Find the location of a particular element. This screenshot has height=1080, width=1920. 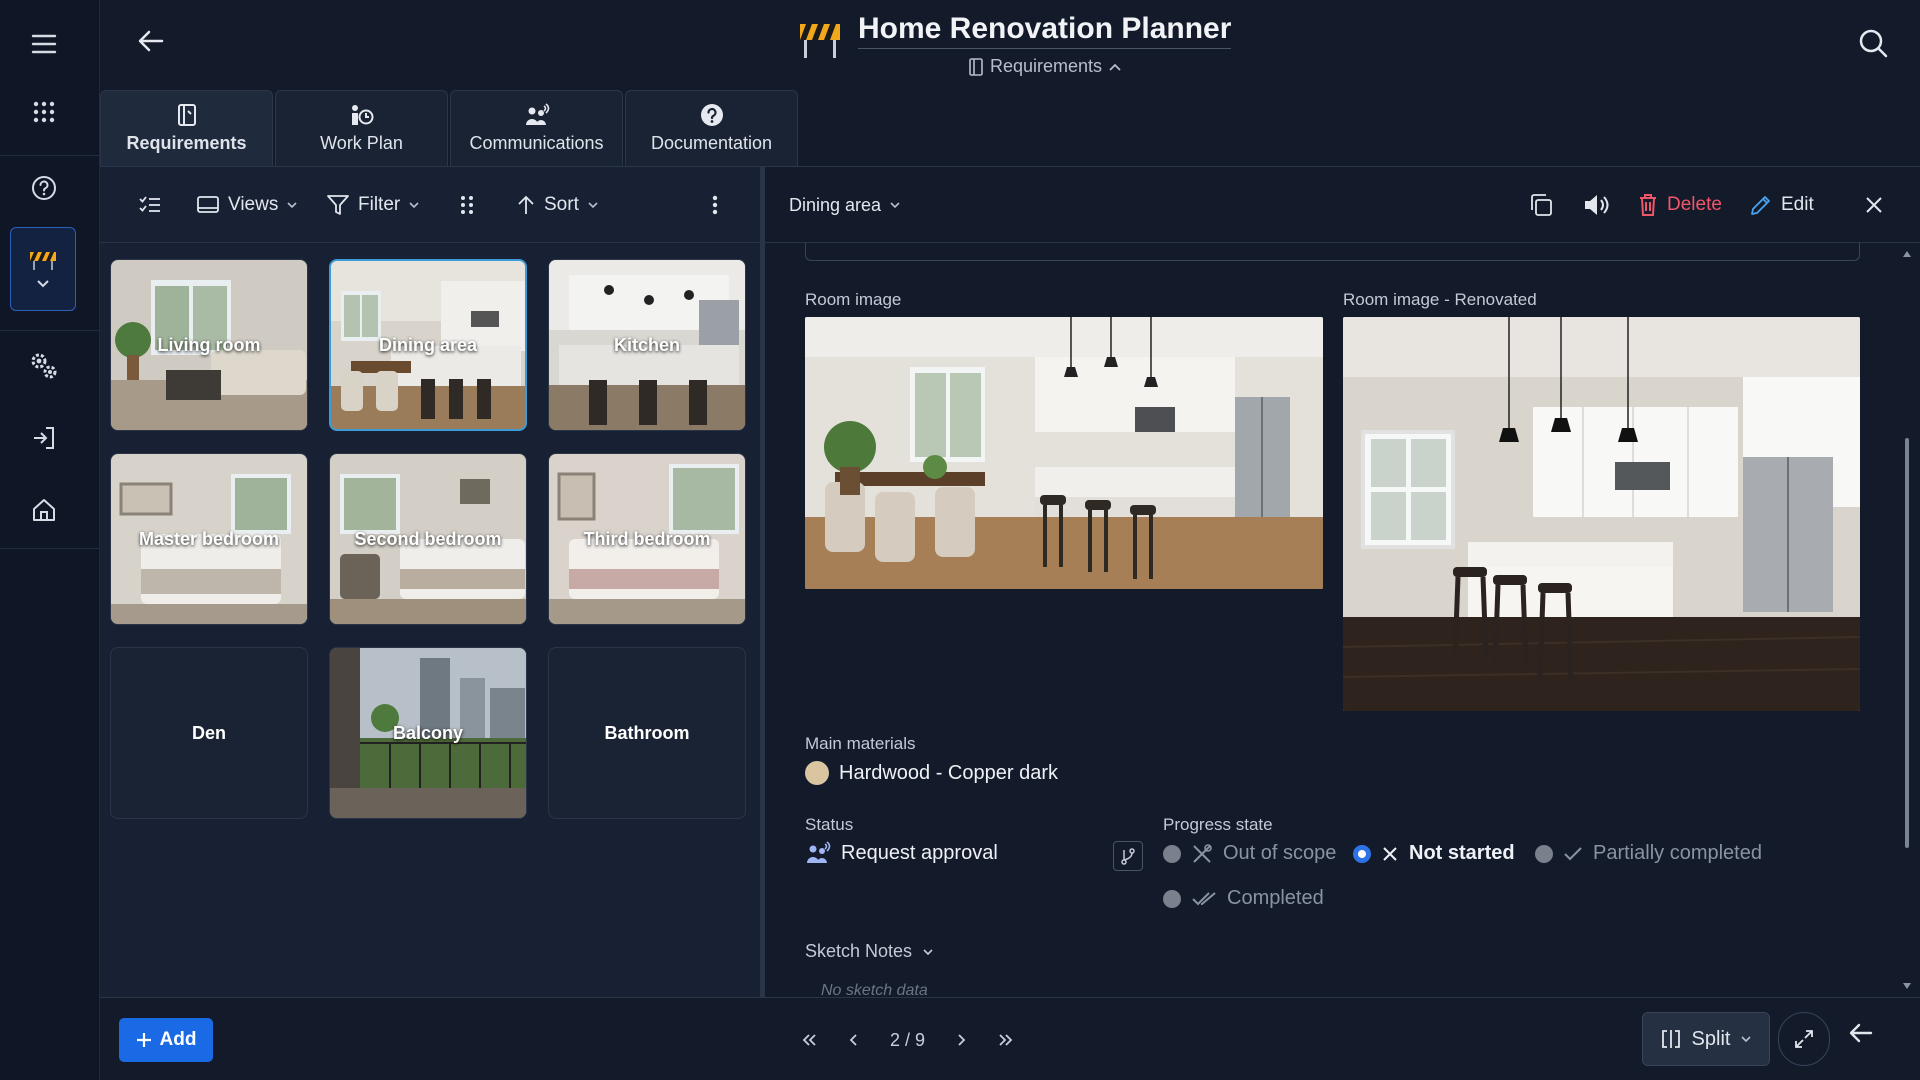

filter-icon is located at coordinates (338, 205).